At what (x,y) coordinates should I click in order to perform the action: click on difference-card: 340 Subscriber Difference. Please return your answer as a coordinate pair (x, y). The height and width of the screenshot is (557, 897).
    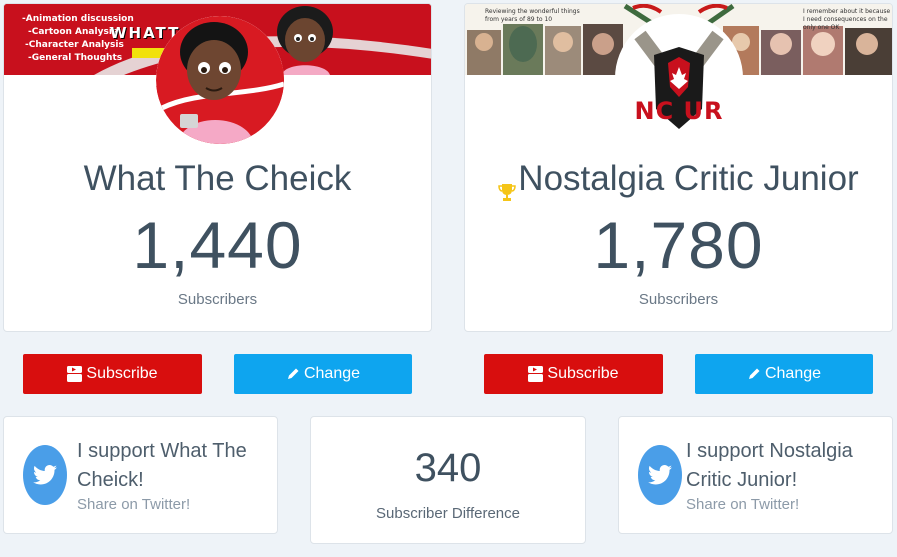
    Looking at the image, I should click on (448, 480).